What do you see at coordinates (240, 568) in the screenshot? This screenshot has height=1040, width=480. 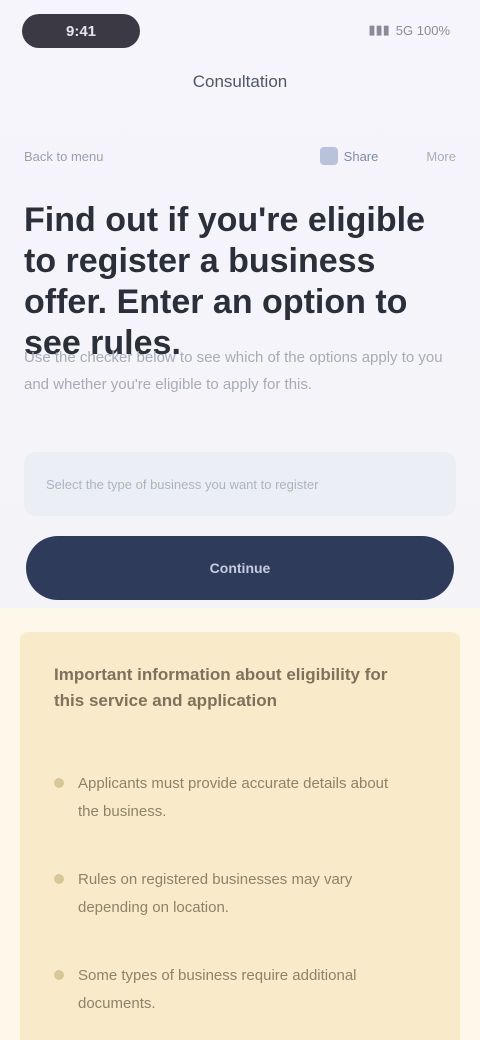 I see `continue-button: Continue` at bounding box center [240, 568].